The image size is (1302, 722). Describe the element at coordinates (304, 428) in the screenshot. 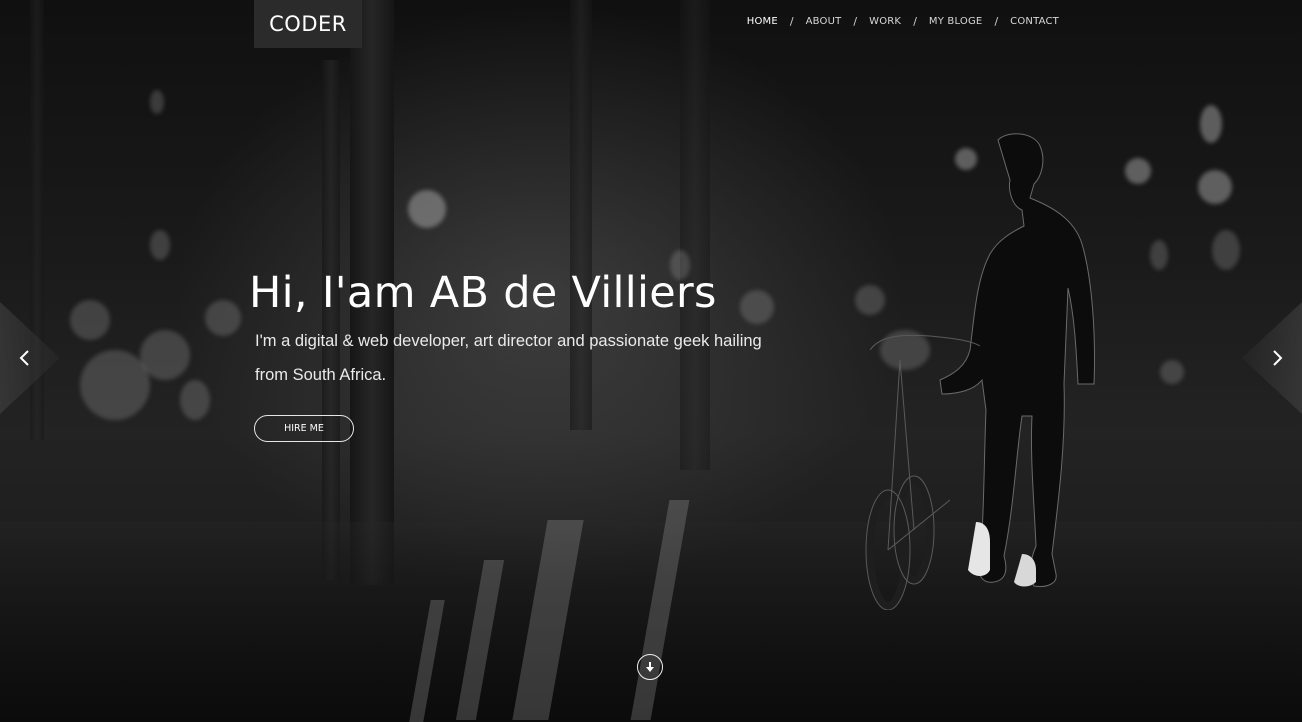

I see `hire-me-button: HIRE ME` at that location.